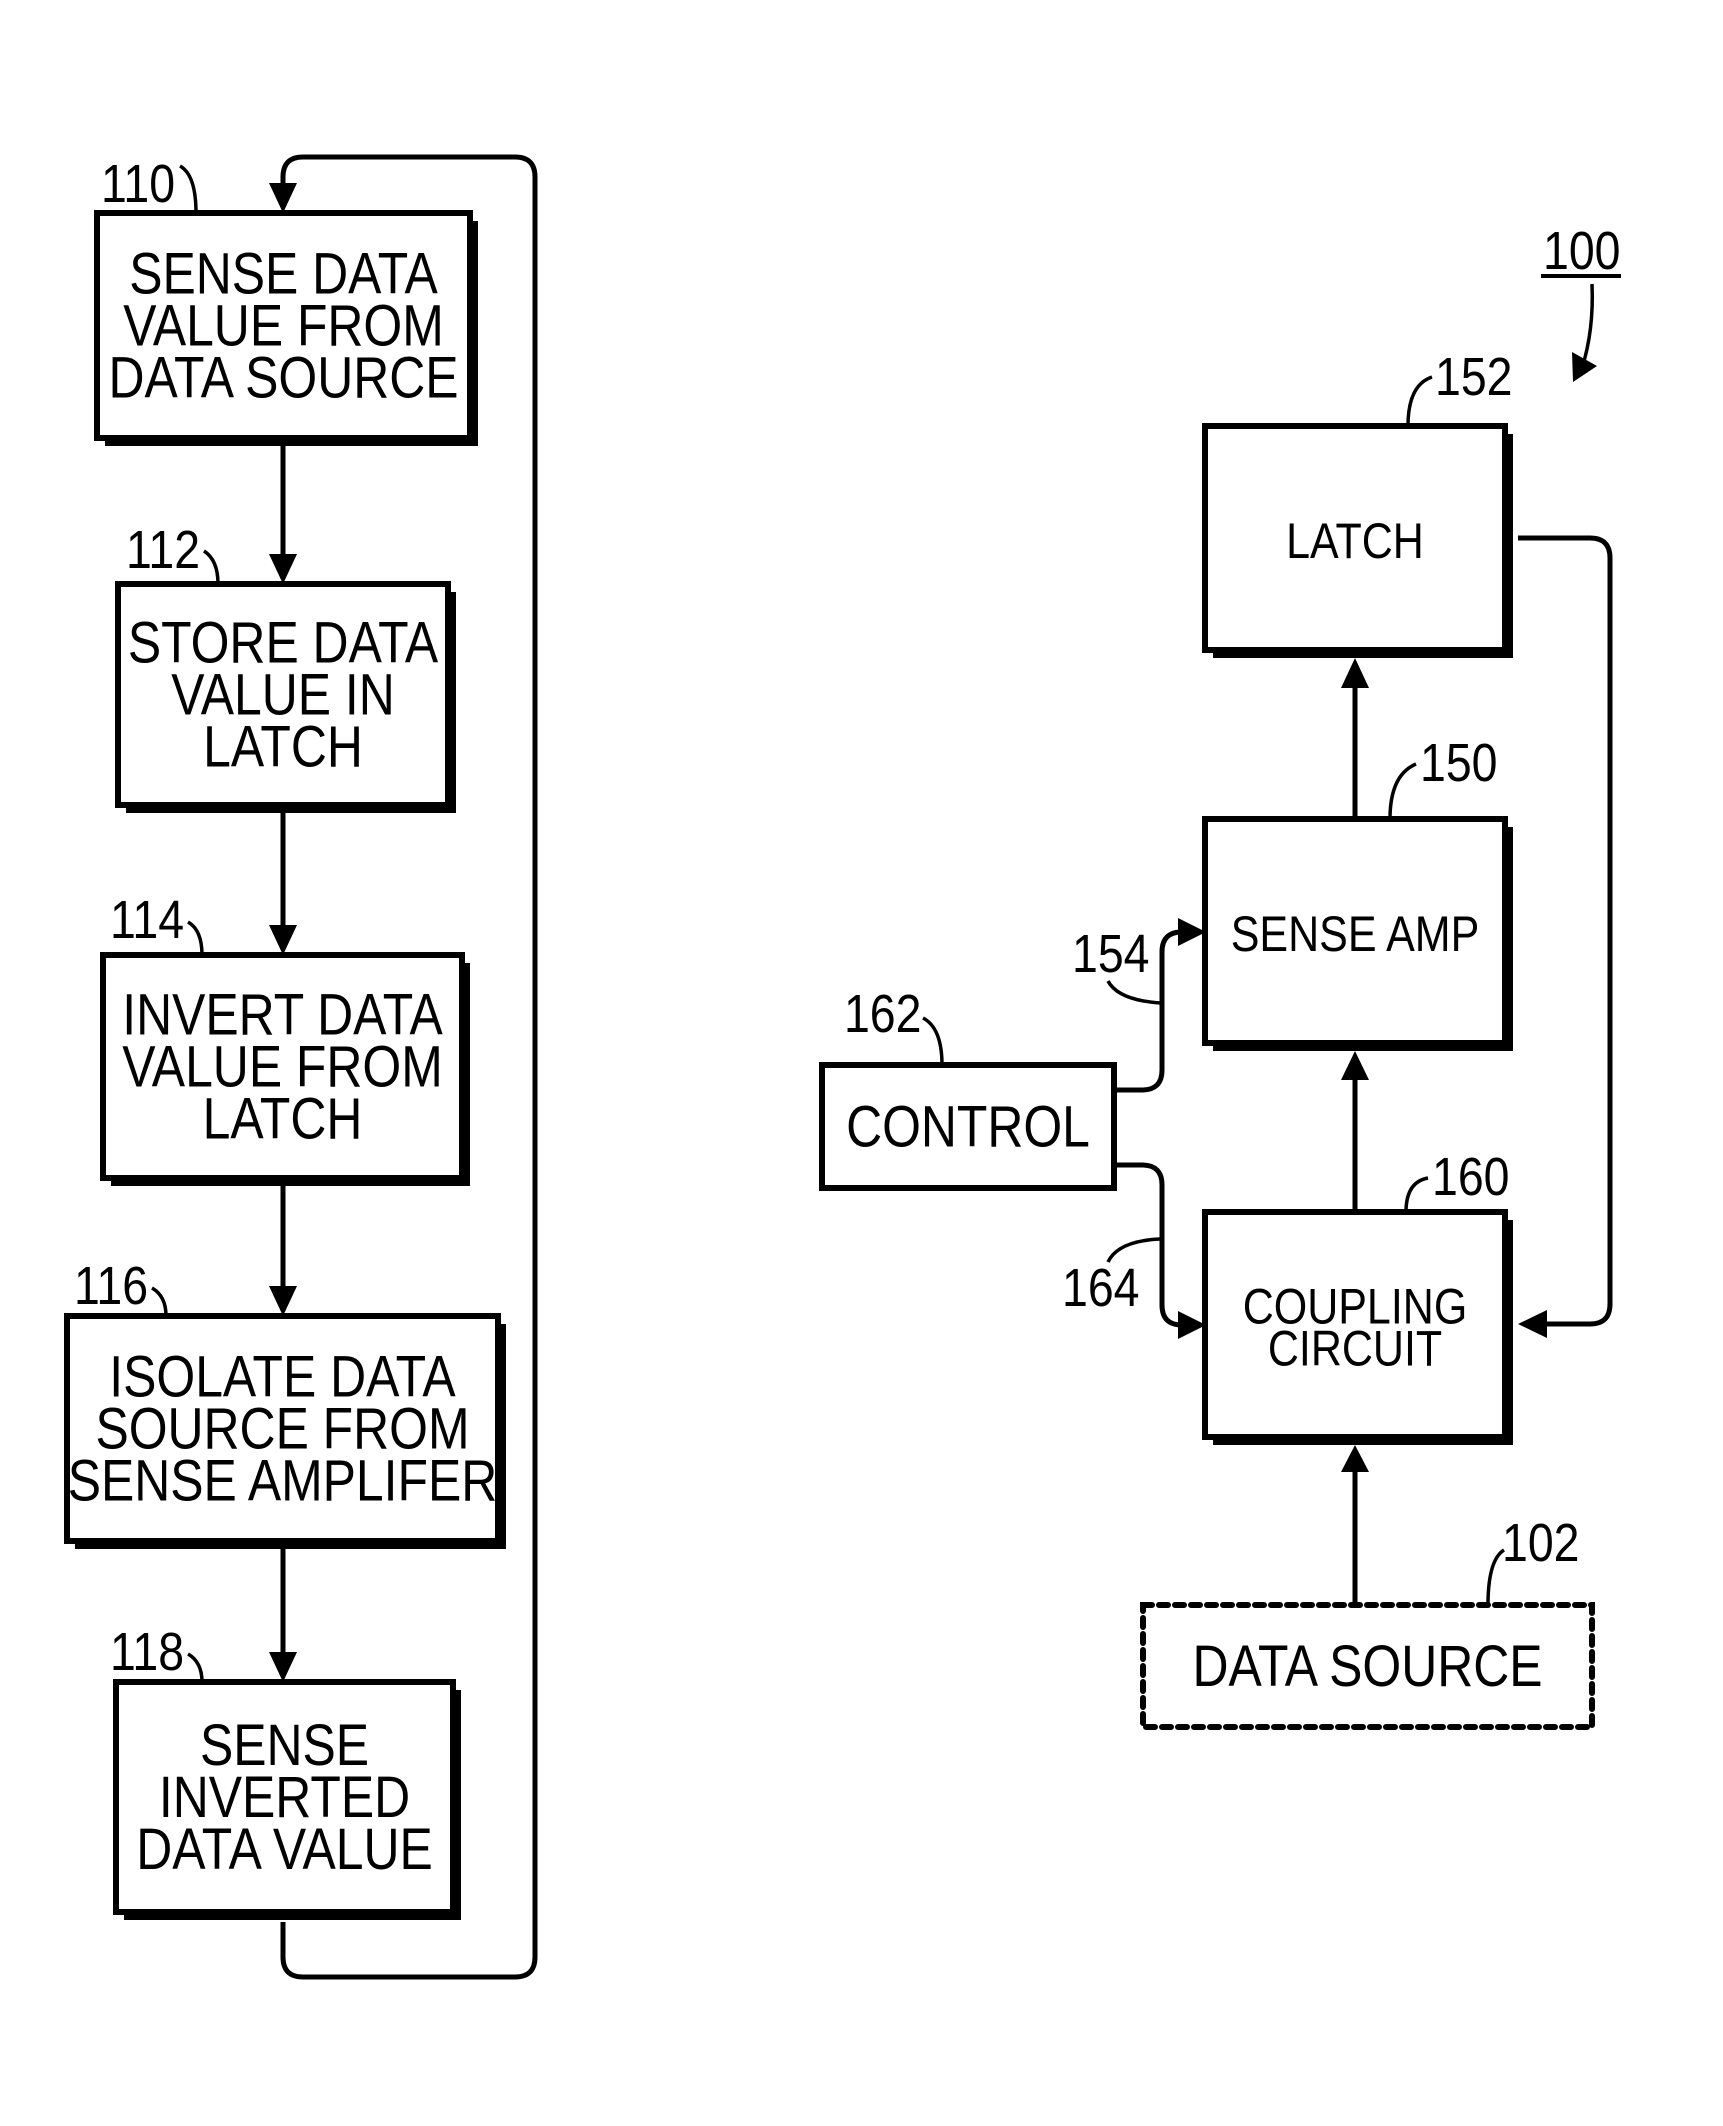 The width and height of the screenshot is (1723, 2126). Describe the element at coordinates (147, 1651) in the screenshot. I see `reference-numeral: 118` at that location.